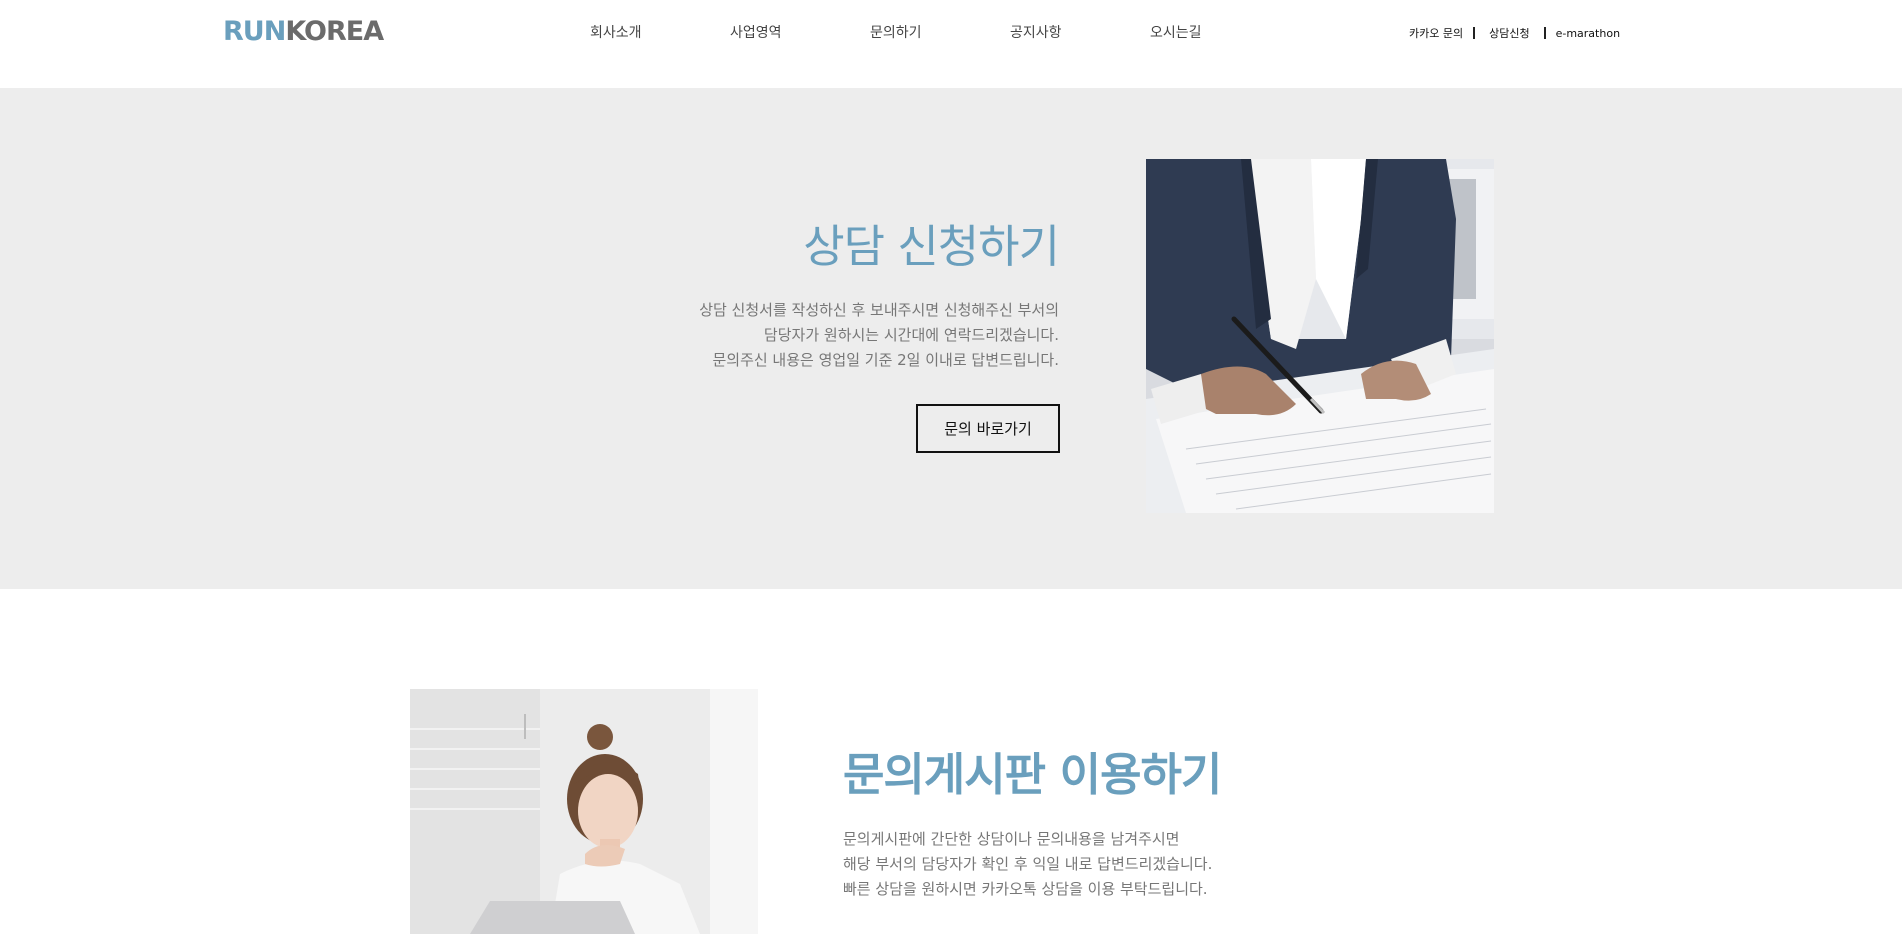 This screenshot has width=1902, height=934. Describe the element at coordinates (660, 32) in the screenshot. I see `nav-item-company: 회사소개` at that location.